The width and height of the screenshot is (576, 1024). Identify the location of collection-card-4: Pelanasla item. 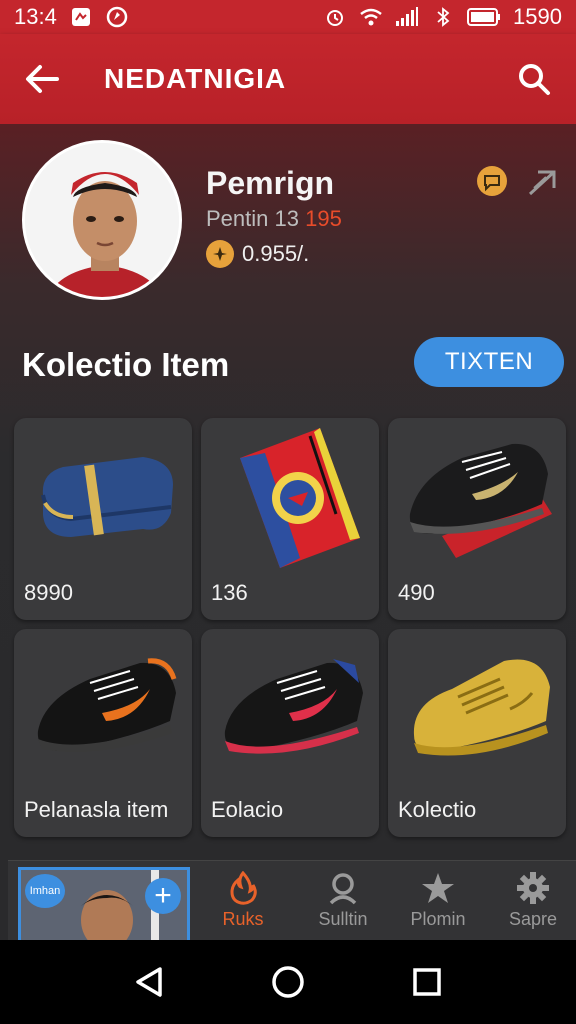
(103, 733).